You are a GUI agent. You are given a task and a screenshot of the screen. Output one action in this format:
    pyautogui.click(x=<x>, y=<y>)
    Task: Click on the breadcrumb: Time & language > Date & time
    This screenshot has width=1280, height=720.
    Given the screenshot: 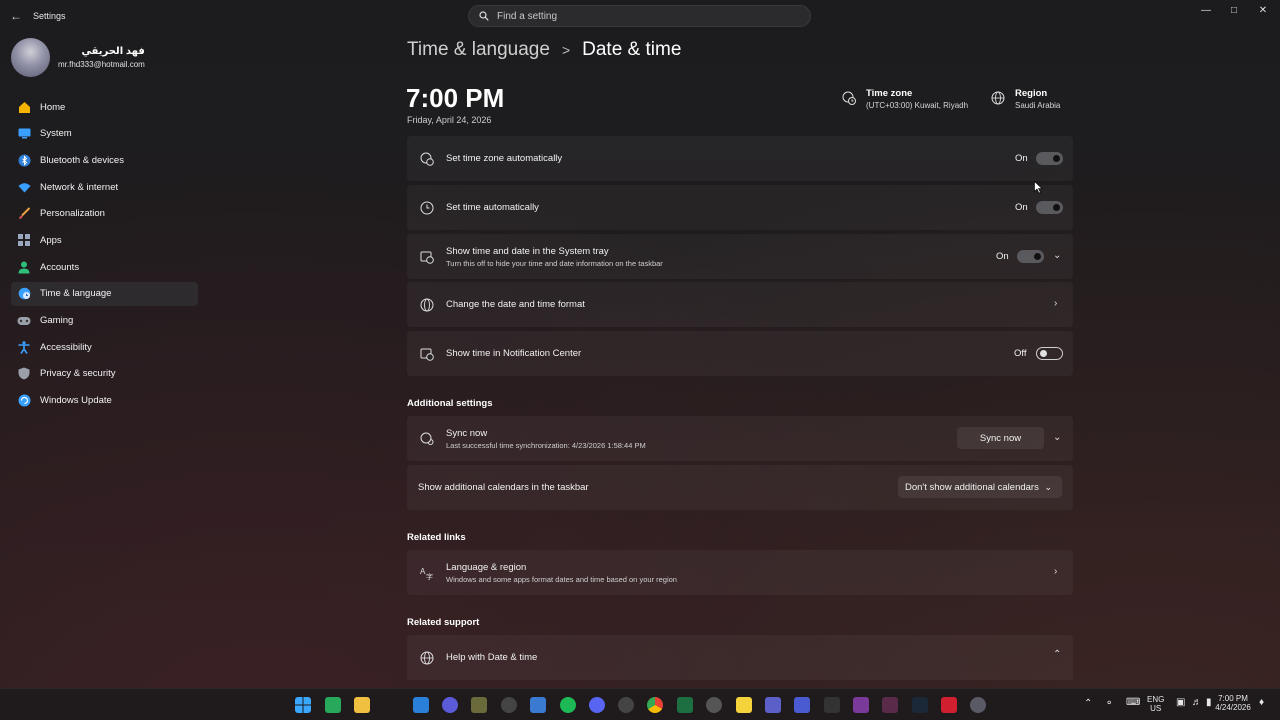 What is the action you would take?
    pyautogui.click(x=544, y=50)
    